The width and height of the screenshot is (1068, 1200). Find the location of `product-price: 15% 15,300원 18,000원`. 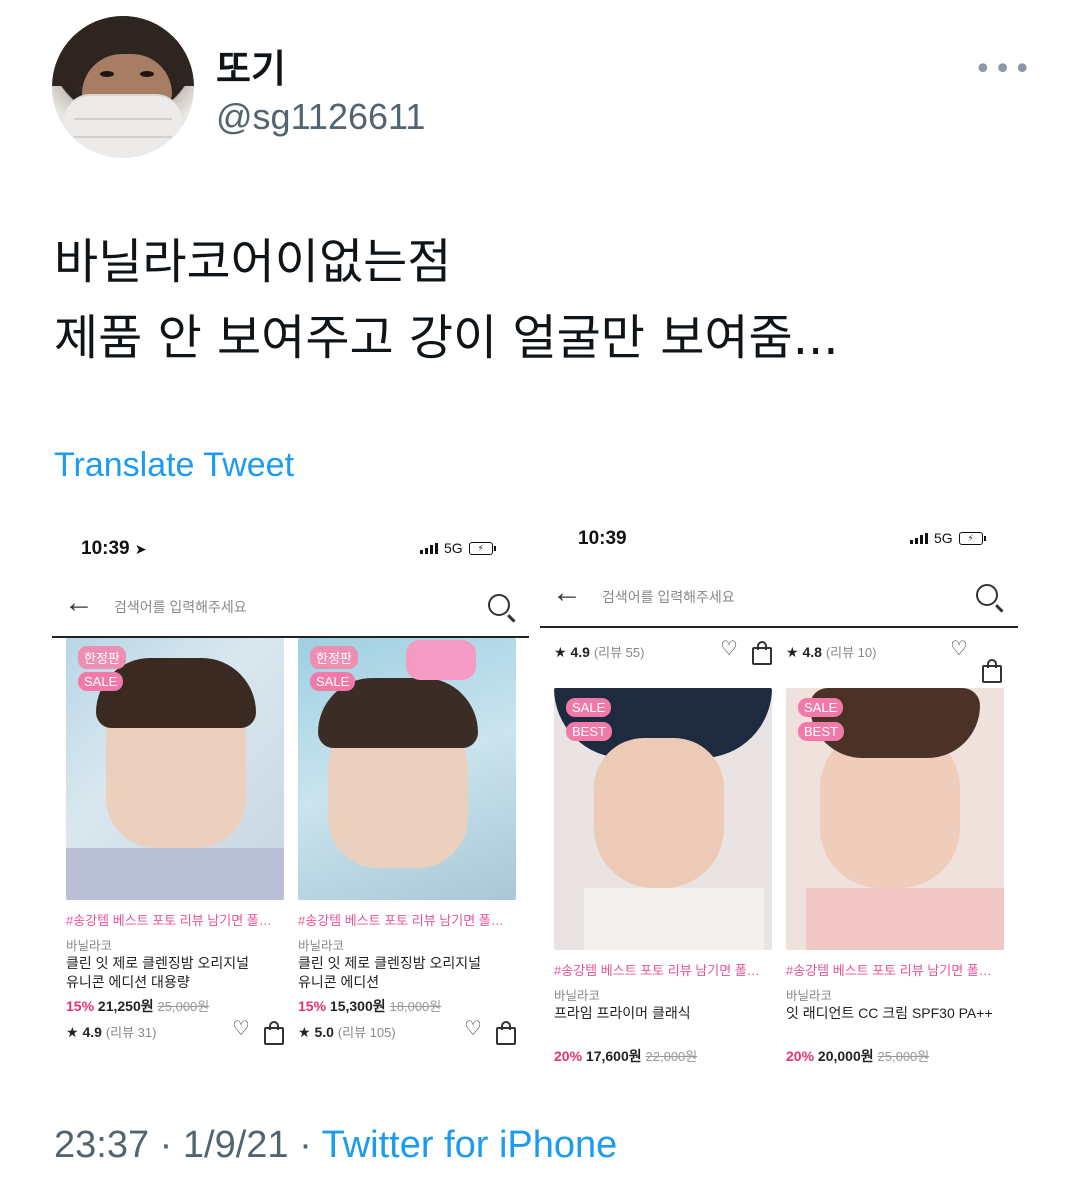

product-price: 15% 15,300원 18,000원 is located at coordinates (370, 1006).